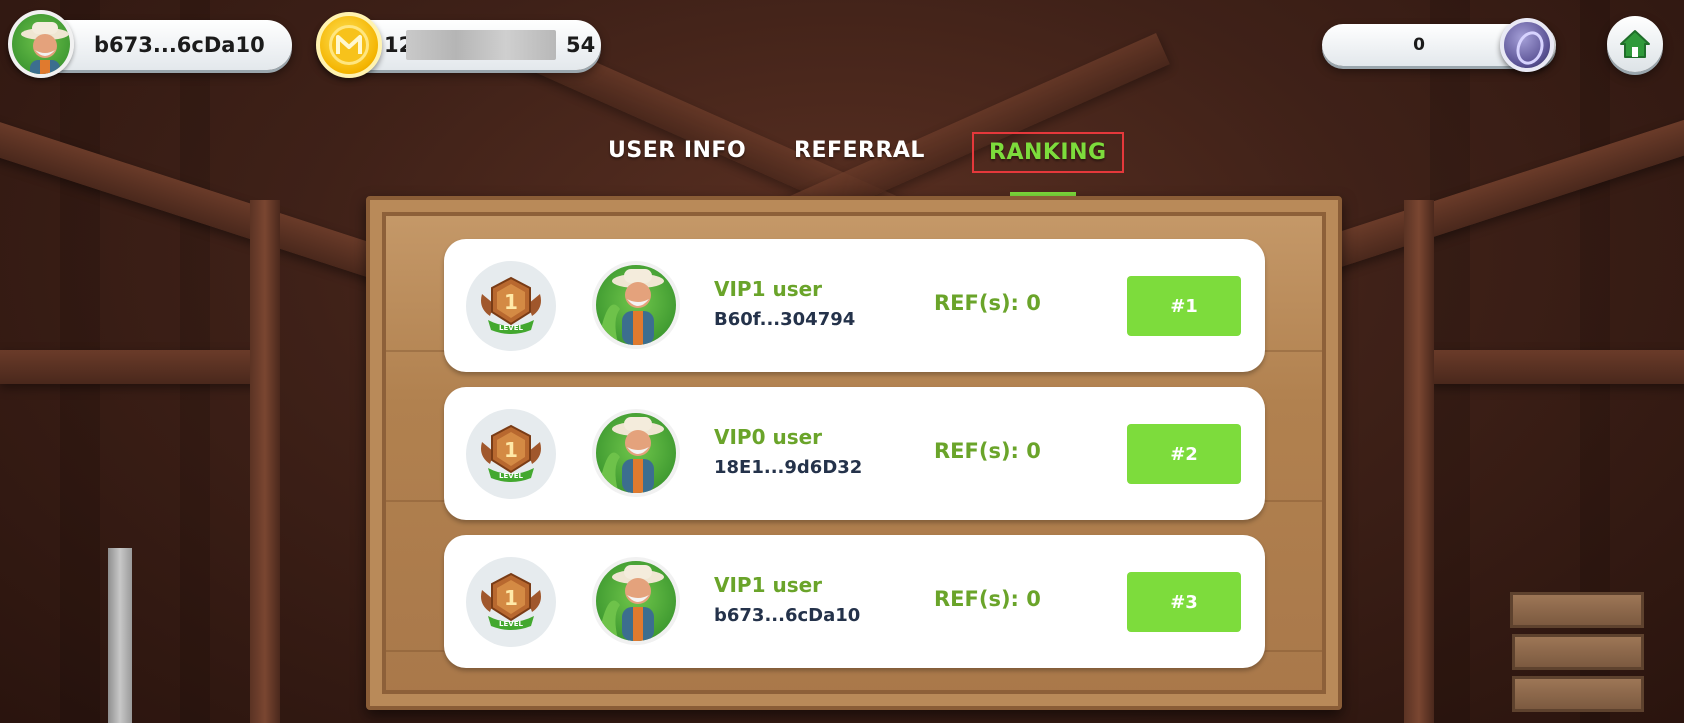 The height and width of the screenshot is (723, 1684). I want to click on user-address: b673...6cDa10, so click(787, 615).